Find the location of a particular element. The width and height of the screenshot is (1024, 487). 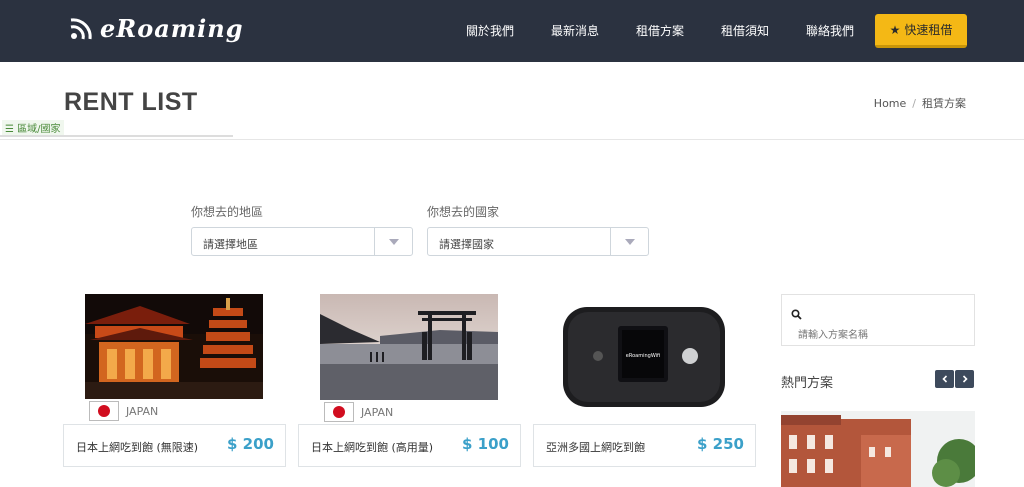

product-card: 亞洲多國上網吃到飽 $ 250 is located at coordinates (644, 445).